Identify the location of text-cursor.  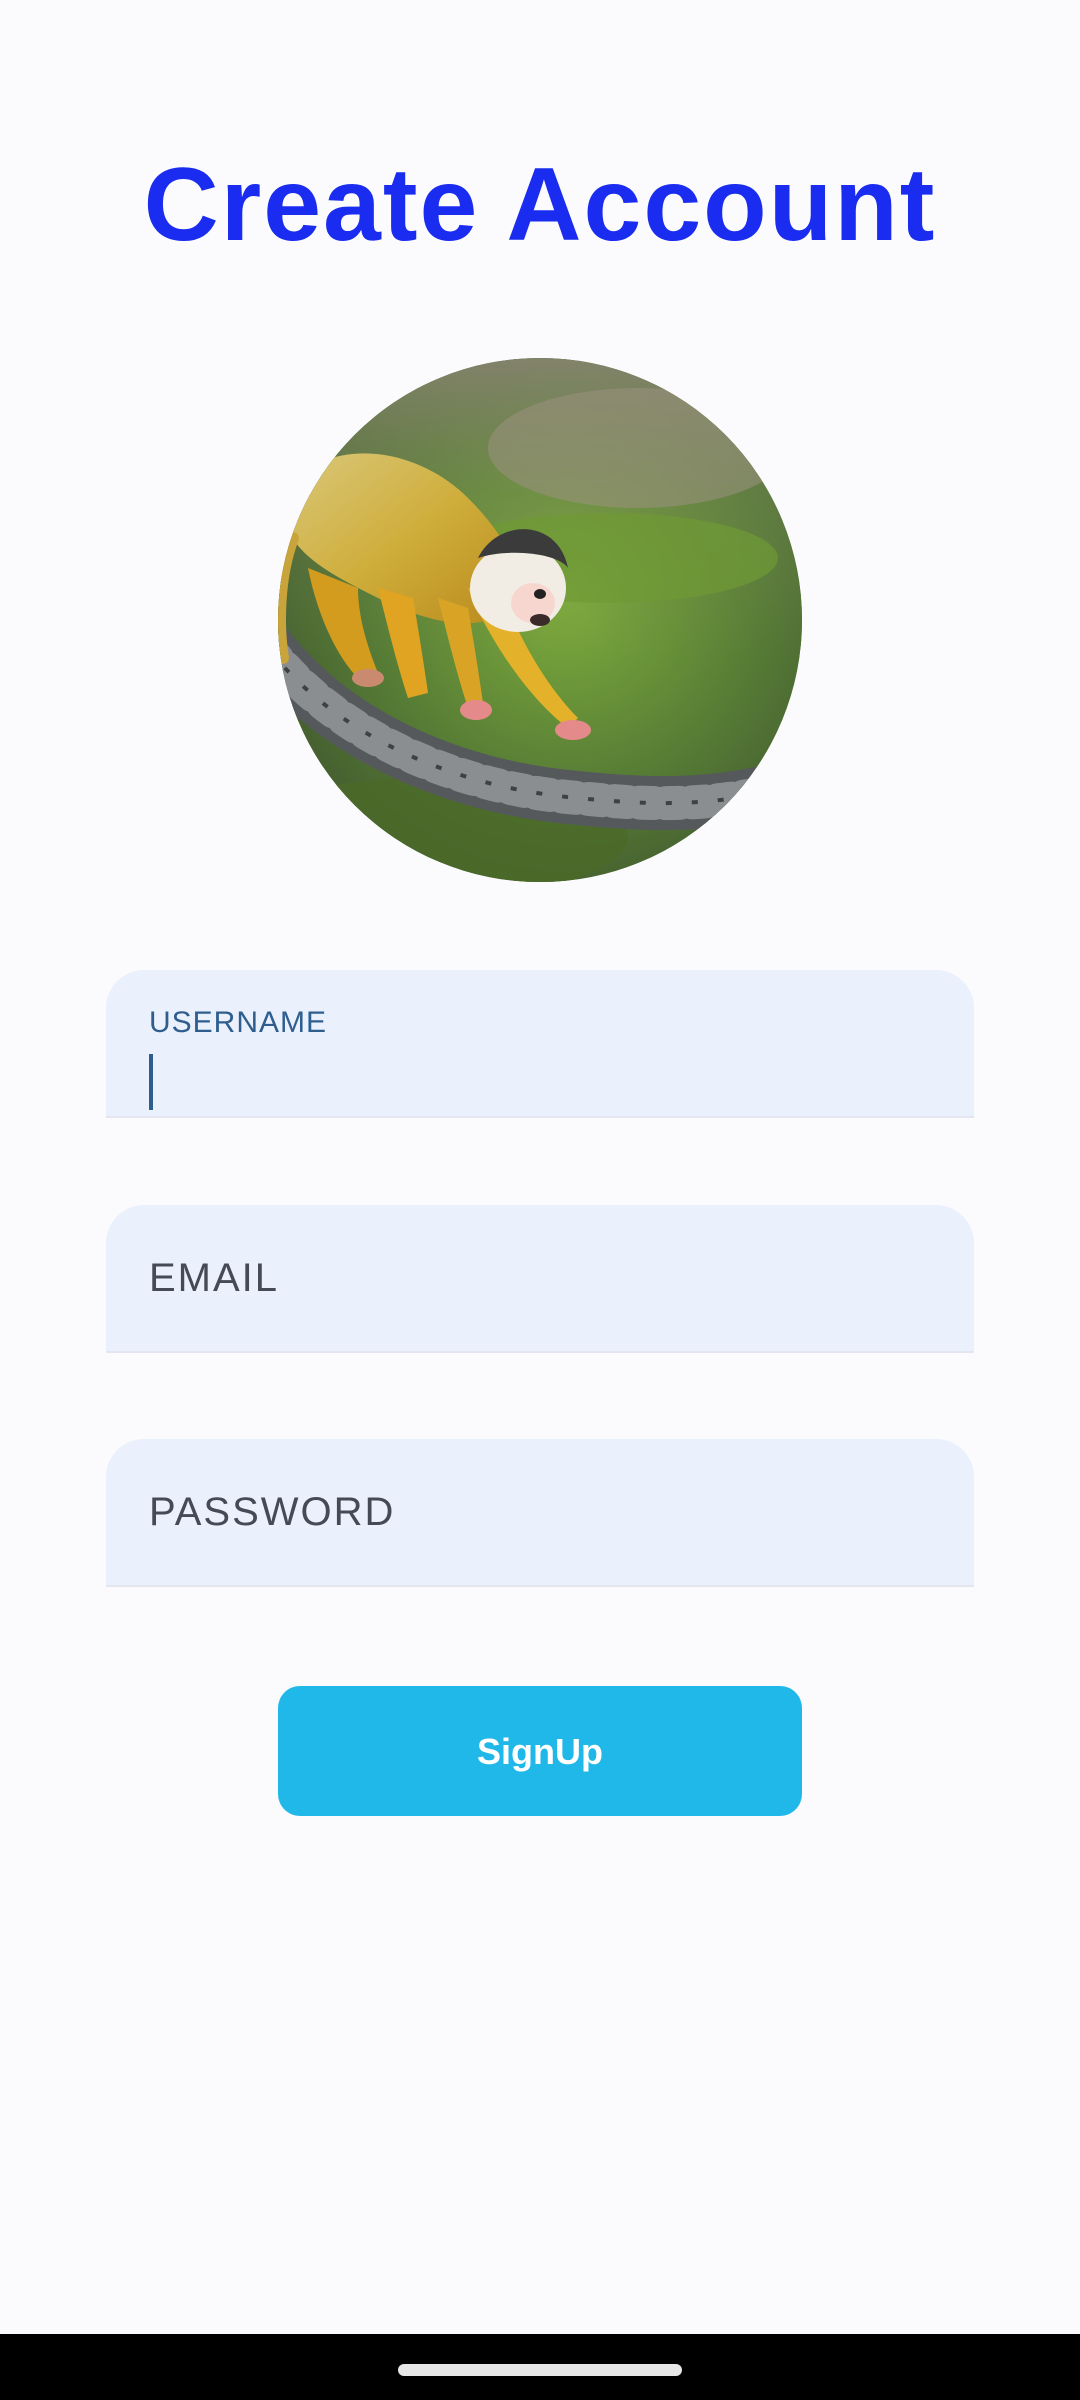
(151, 1082).